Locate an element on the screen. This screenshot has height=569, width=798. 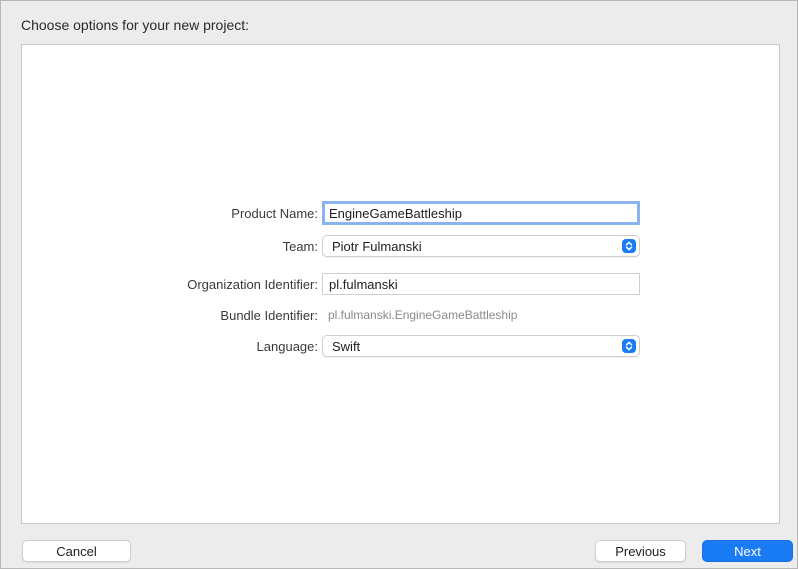
organization-identifier-label: Organization Identifier: is located at coordinates (252, 284).